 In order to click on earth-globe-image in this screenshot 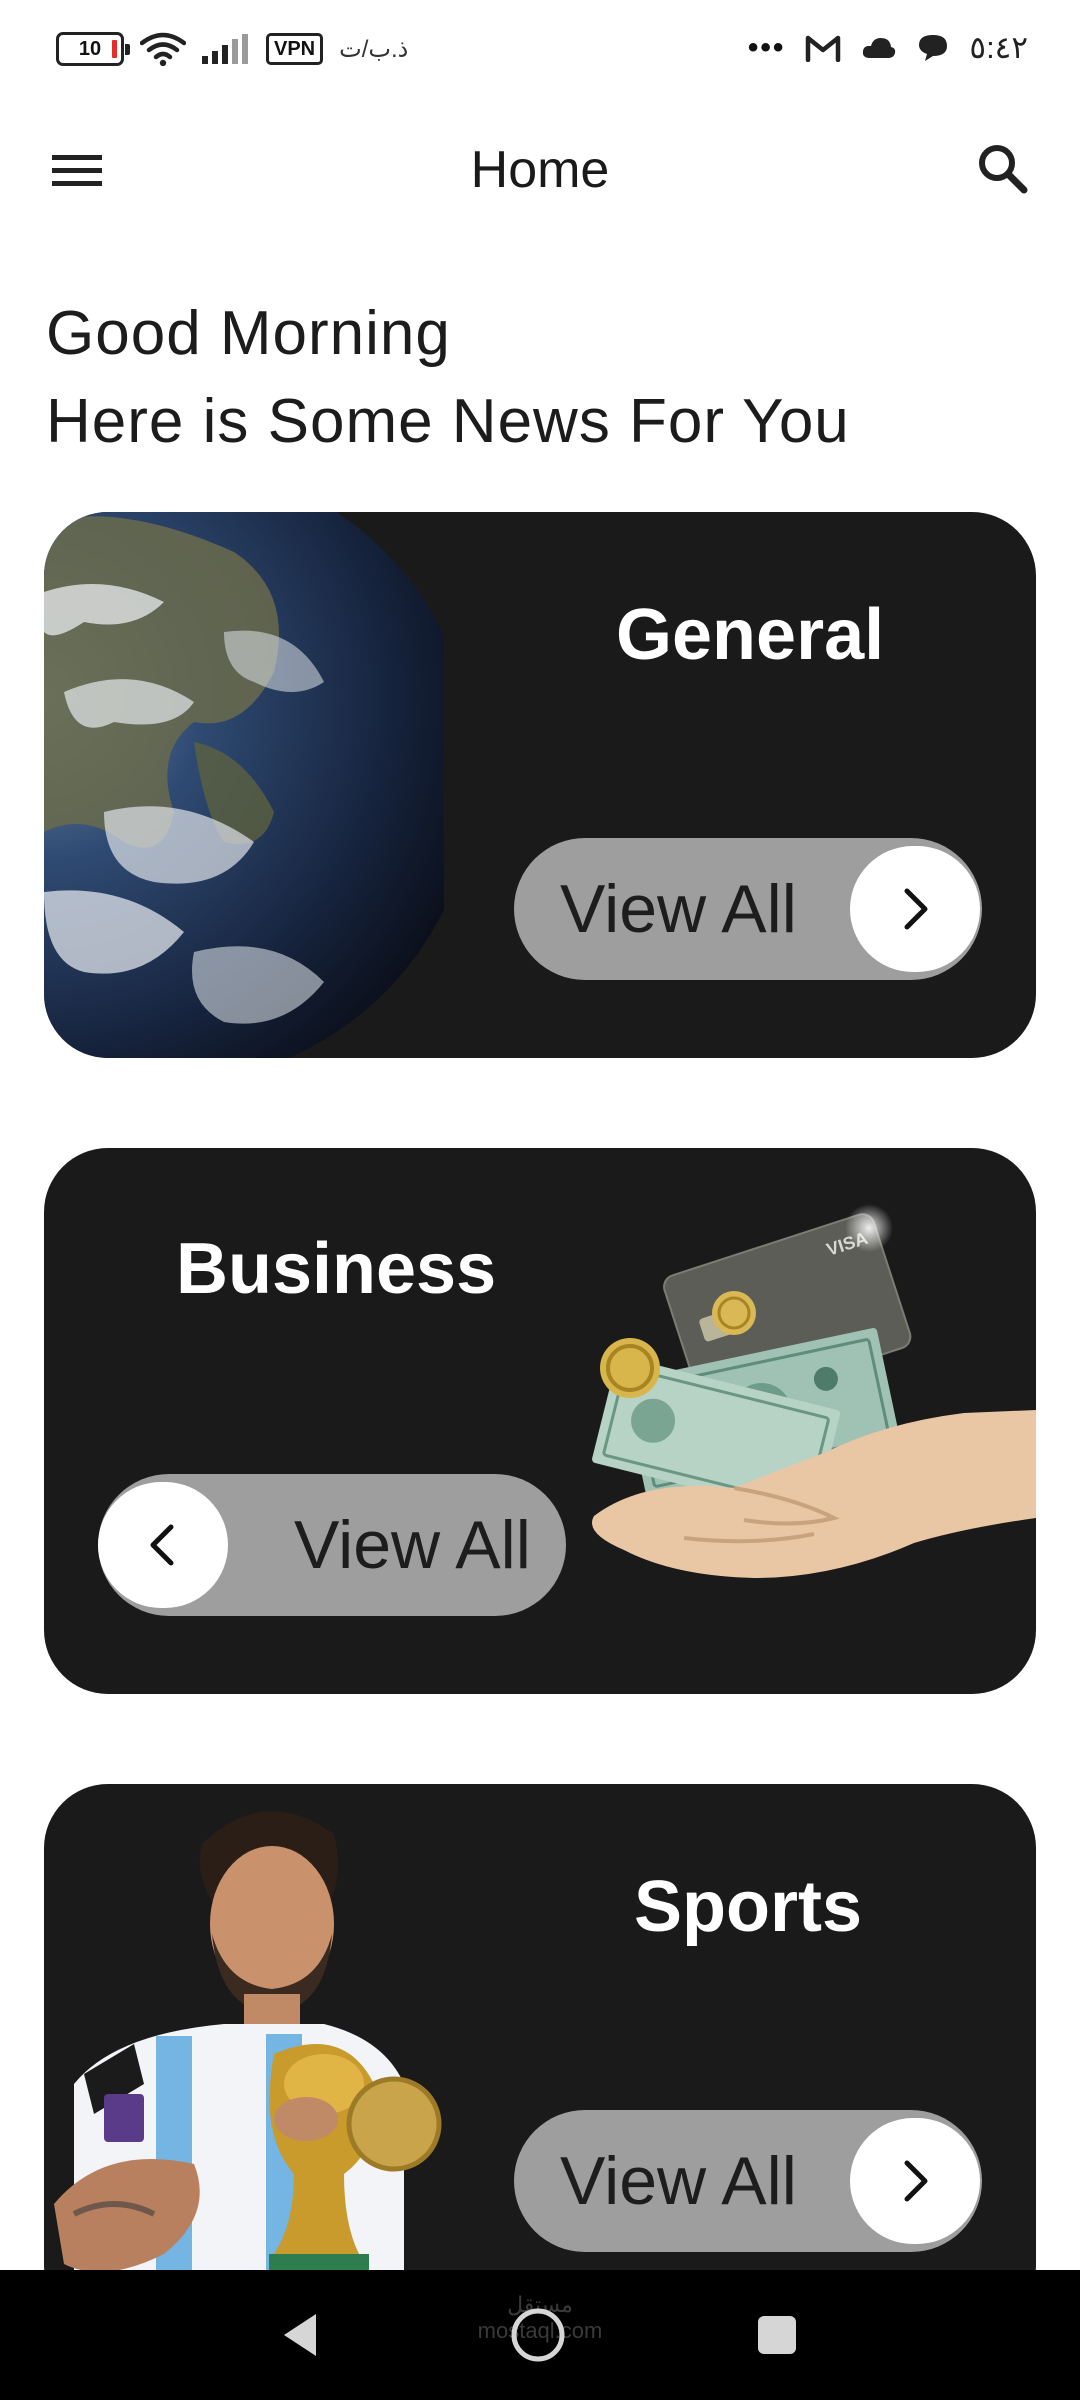, I will do `click(244, 785)`.